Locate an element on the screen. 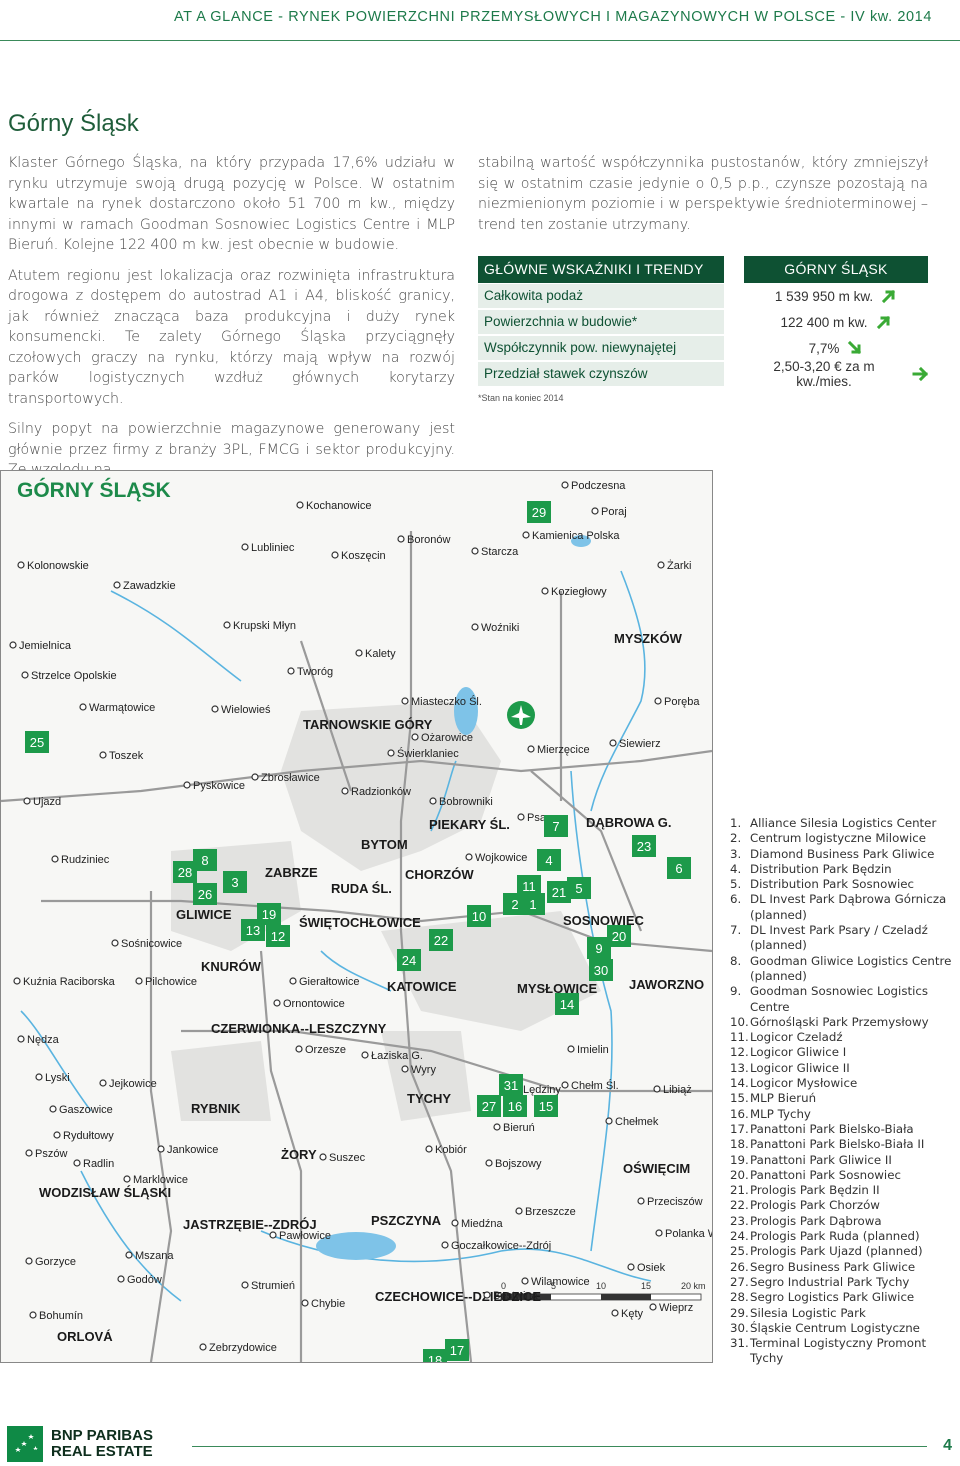  legend-item: 18. Panattoni Park Bielsko-Biała II is located at coordinates (842, 1144).